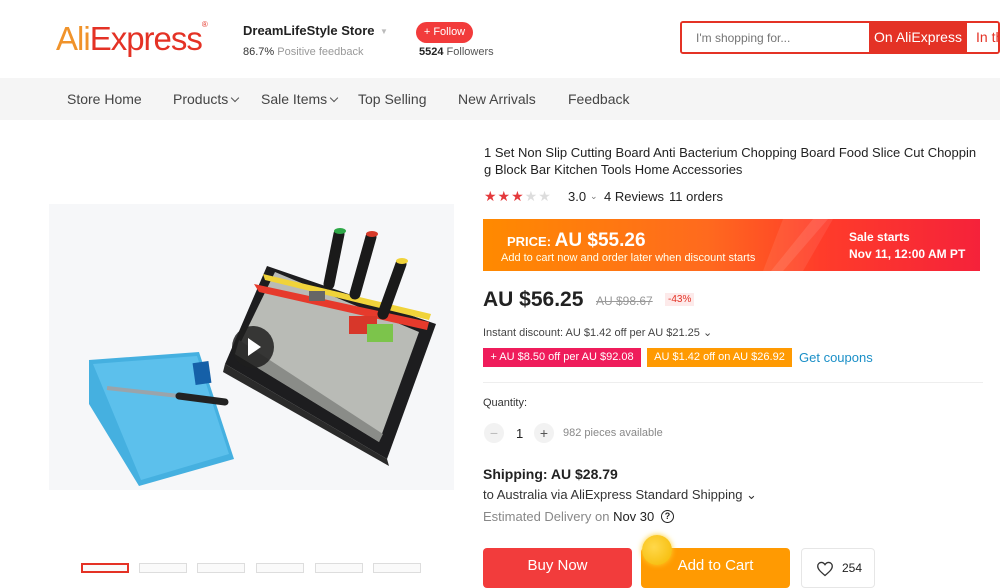 This screenshot has width=1000, height=588. I want to click on quantity-label: Quantity:, so click(505, 403).